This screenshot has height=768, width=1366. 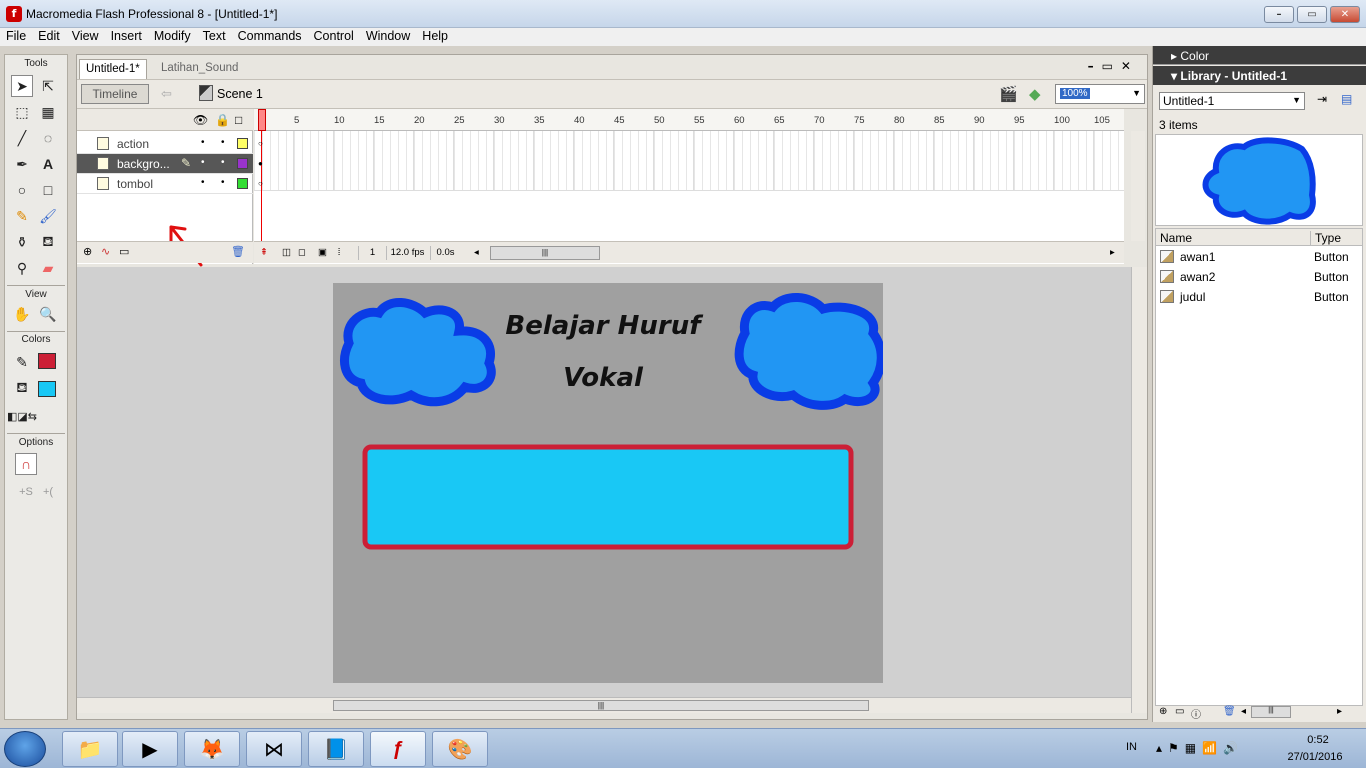 What do you see at coordinates (48, 190) in the screenshot?
I see `rectangle-tool-icon: □` at bounding box center [48, 190].